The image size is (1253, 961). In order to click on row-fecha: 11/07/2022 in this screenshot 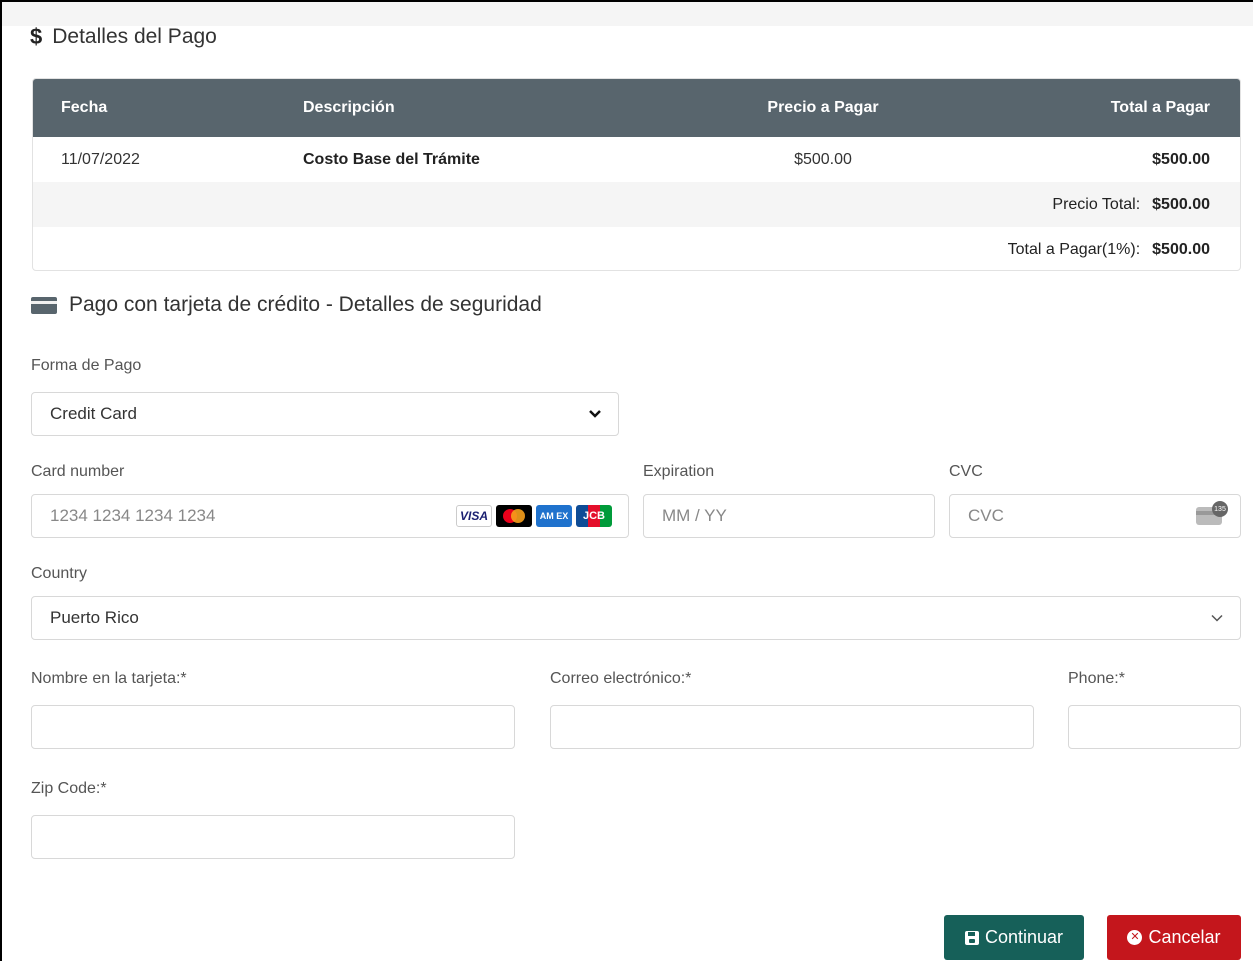, I will do `click(100, 159)`.